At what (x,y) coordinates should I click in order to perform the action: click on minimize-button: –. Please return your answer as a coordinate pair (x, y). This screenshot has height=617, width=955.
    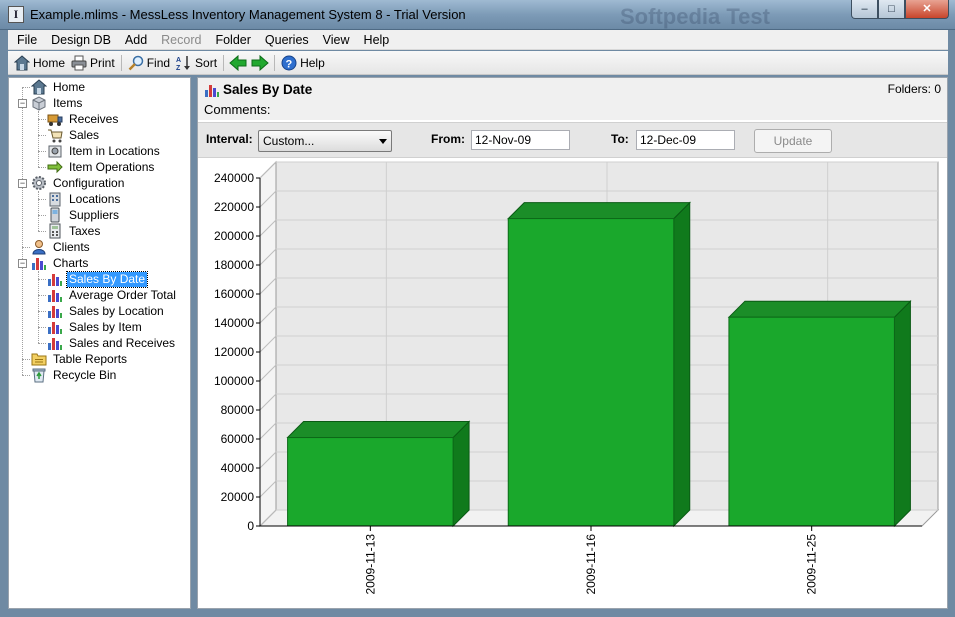
    Looking at the image, I should click on (864, 9).